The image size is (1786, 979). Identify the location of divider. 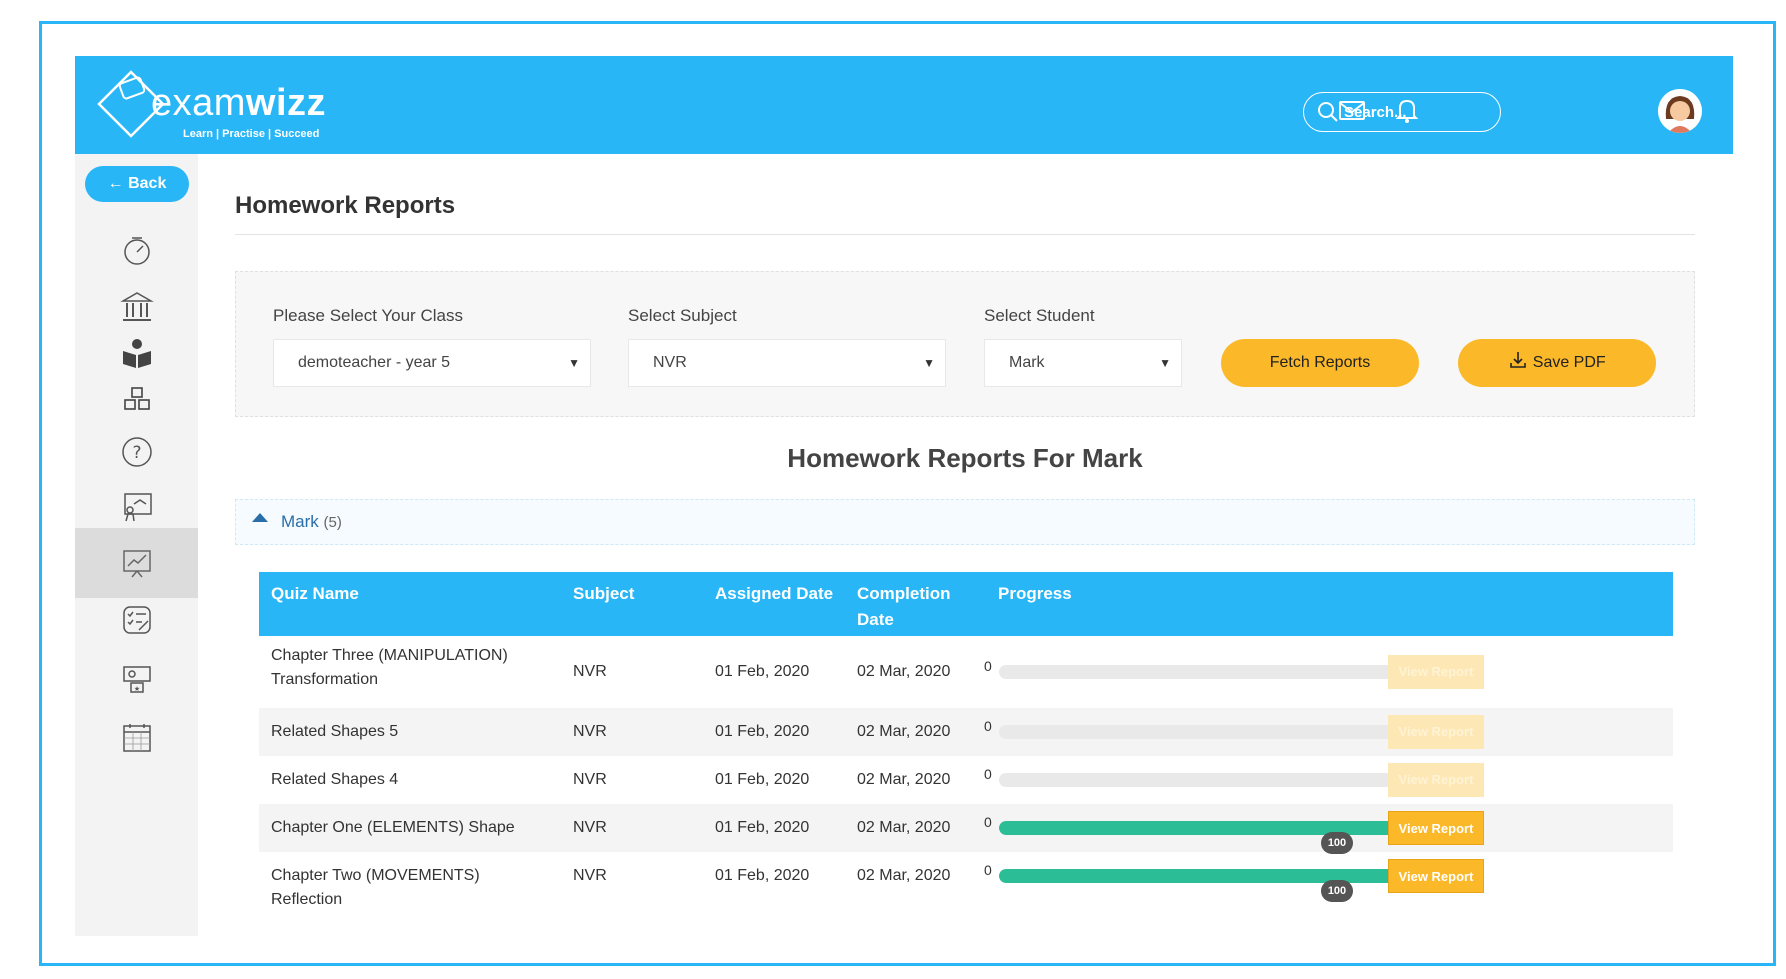
(965, 234).